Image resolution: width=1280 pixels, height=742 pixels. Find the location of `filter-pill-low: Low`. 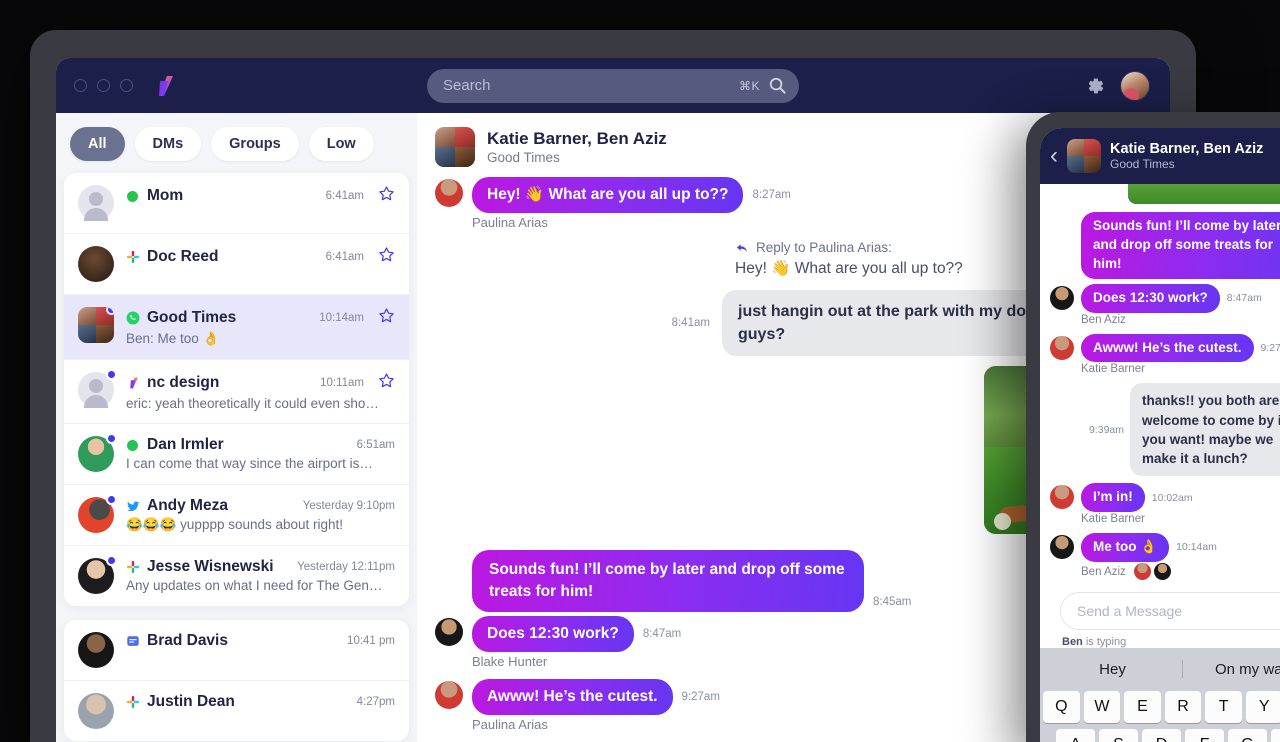

filter-pill-low: Low is located at coordinates (341, 144).